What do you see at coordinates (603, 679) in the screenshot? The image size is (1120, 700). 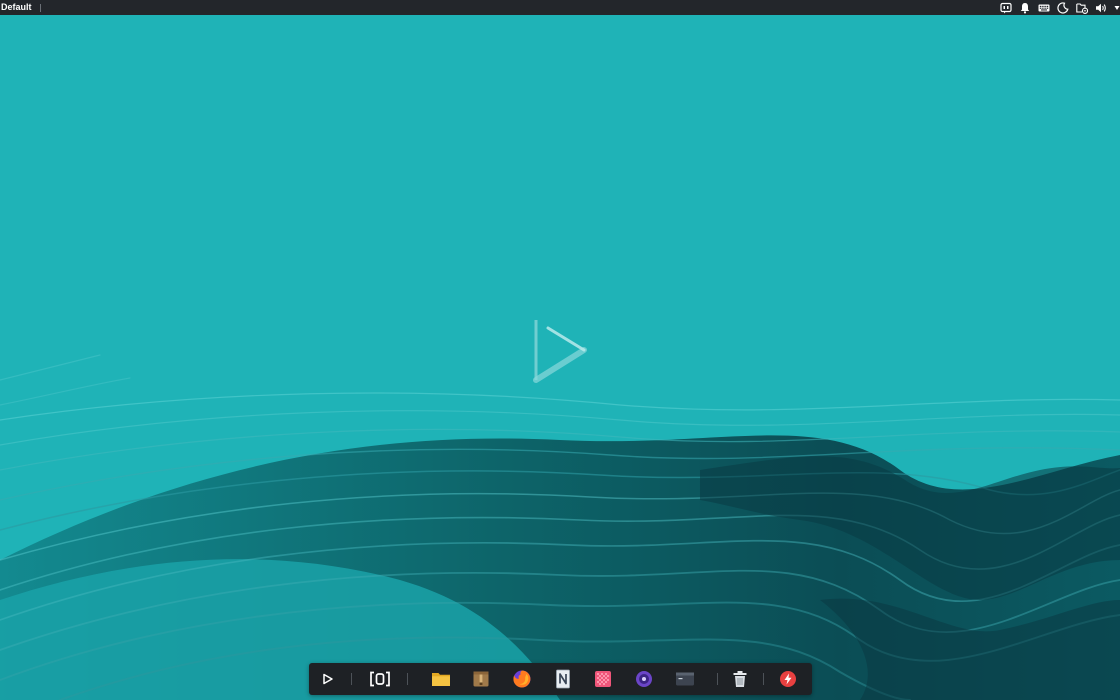 I see `color-grid-app-icon` at bounding box center [603, 679].